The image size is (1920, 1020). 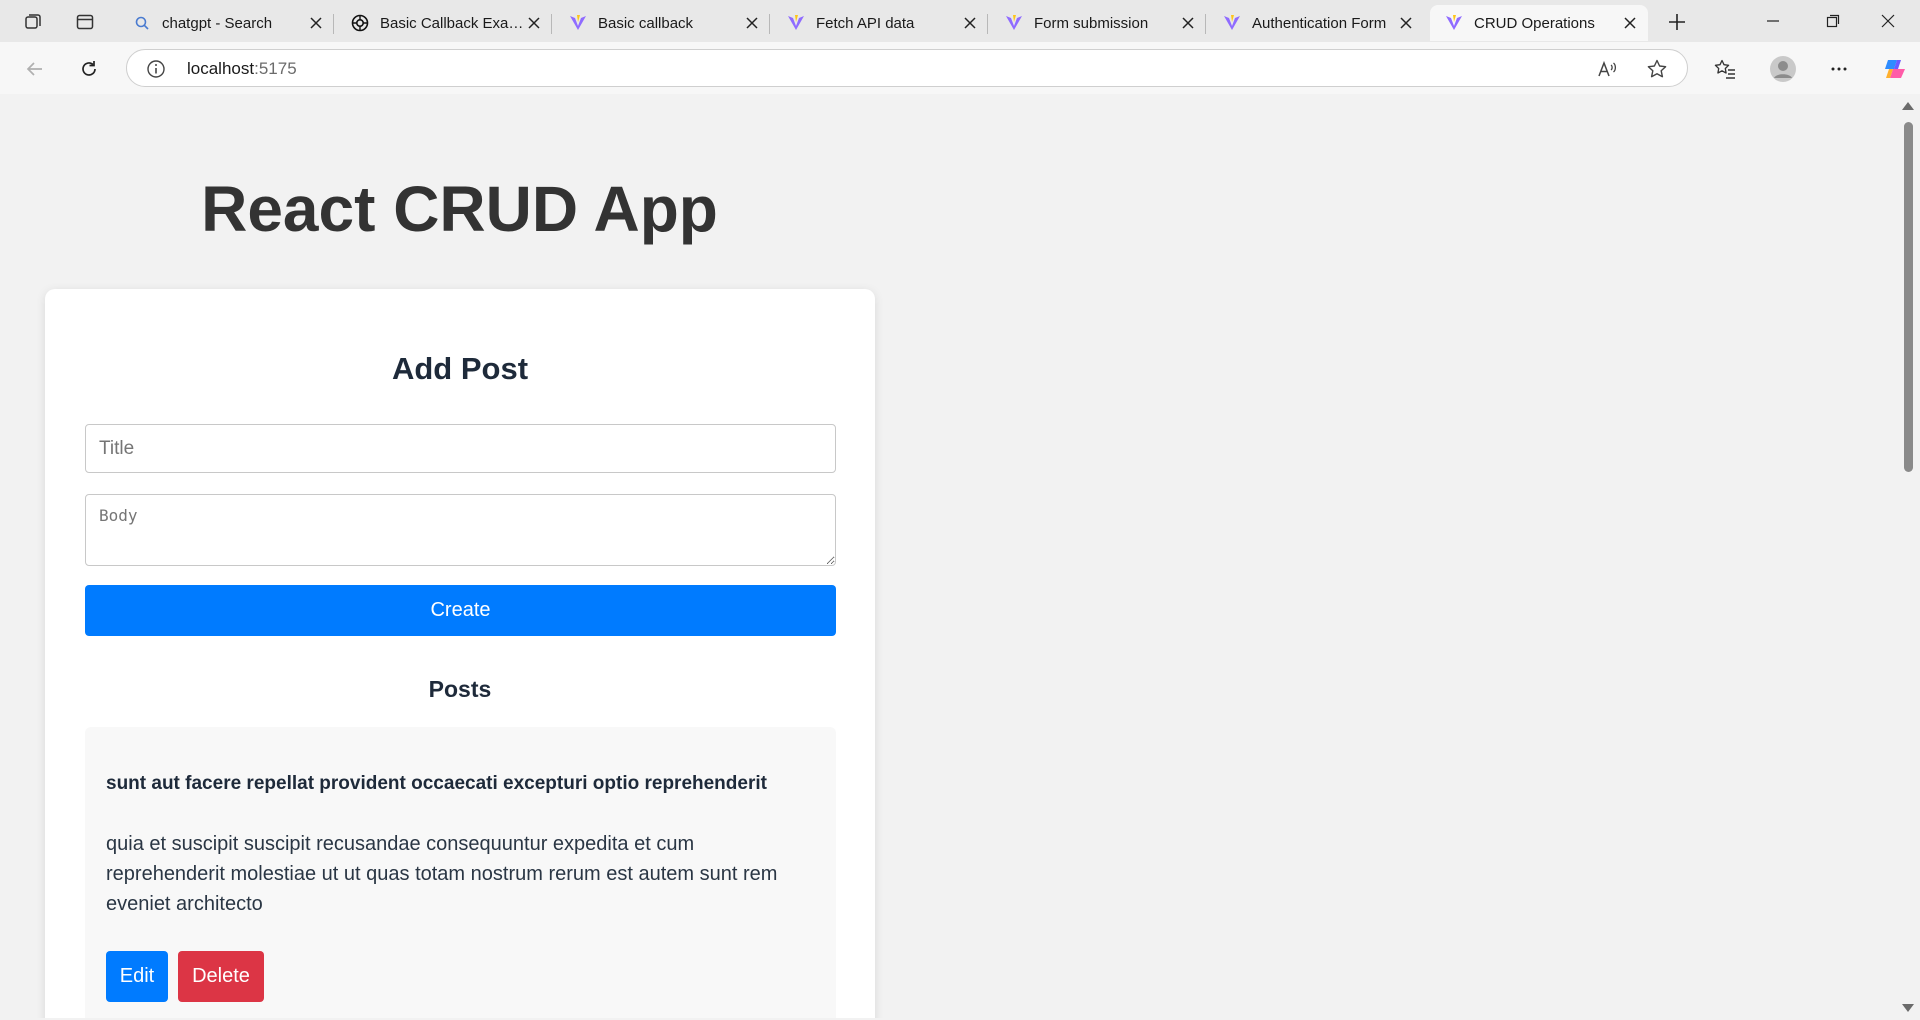 I want to click on tab-label: Form submission, so click(x=1091, y=23).